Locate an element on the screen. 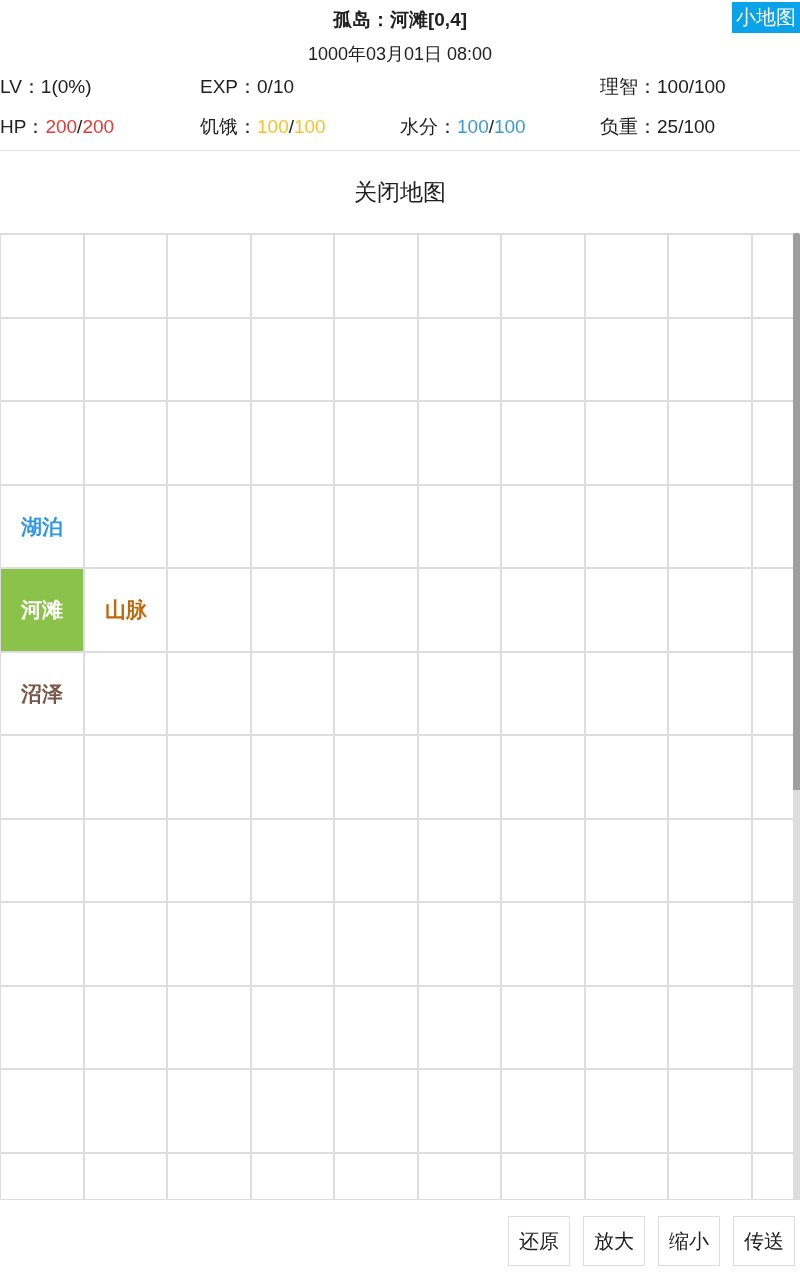 The height and width of the screenshot is (1280, 800). map-action-button: 传送 is located at coordinates (764, 1241).